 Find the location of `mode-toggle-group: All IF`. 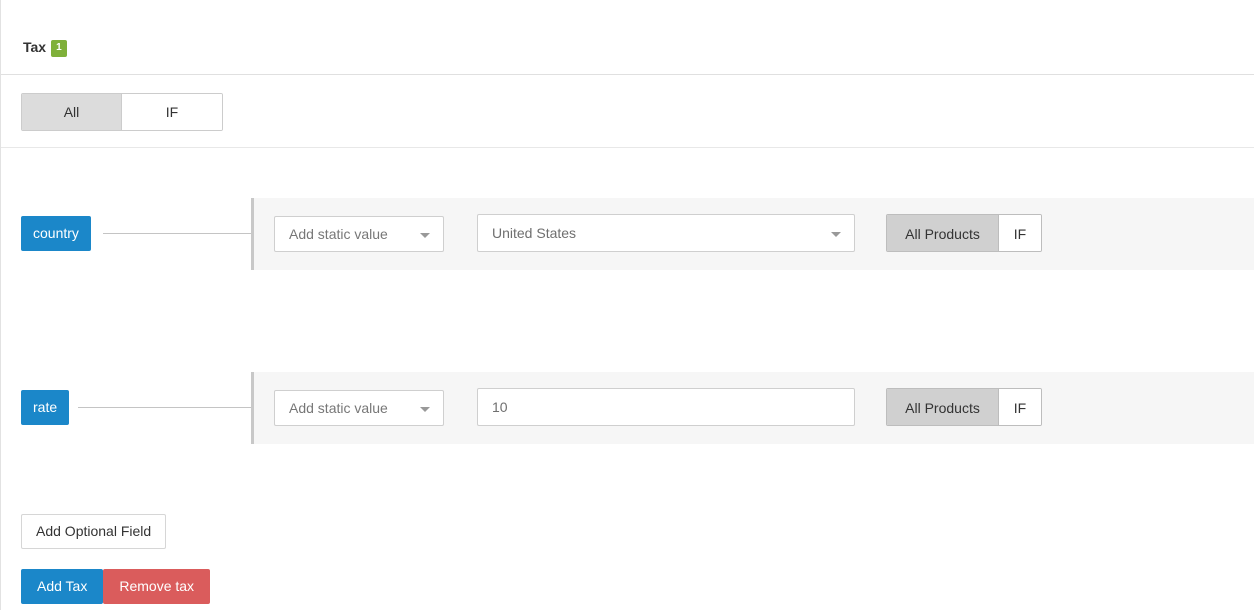

mode-toggle-group: All IF is located at coordinates (122, 112).